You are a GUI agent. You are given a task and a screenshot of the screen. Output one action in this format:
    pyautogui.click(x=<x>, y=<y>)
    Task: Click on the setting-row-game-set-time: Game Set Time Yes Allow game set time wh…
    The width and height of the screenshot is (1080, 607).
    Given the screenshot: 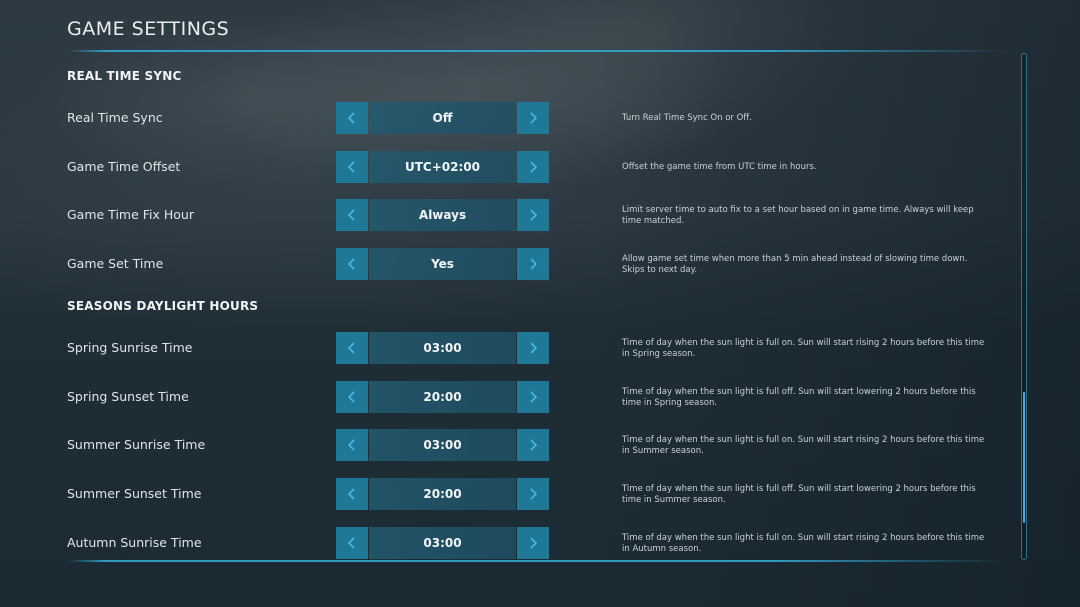 What is the action you would take?
    pyautogui.click(x=500, y=264)
    